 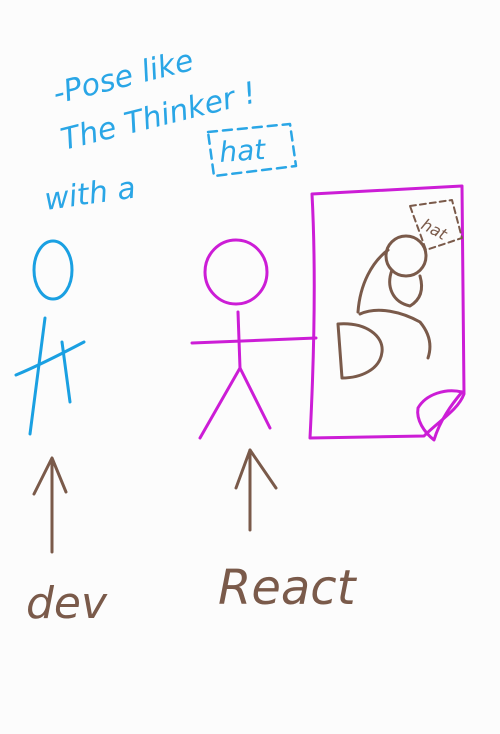 I want to click on thinker-seat, so click(x=360, y=351).